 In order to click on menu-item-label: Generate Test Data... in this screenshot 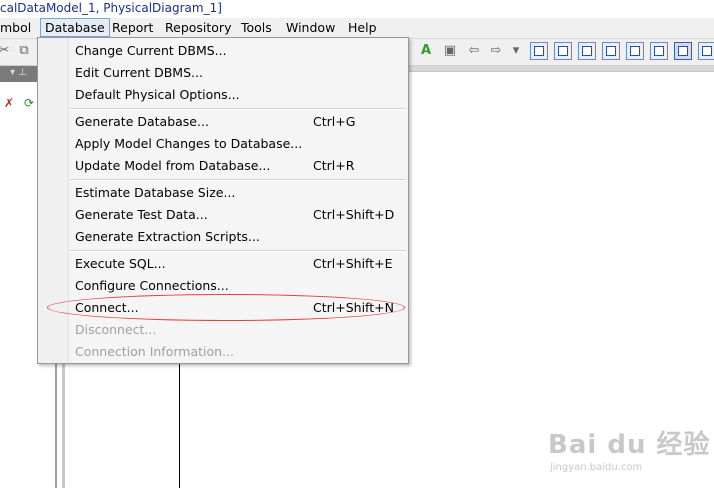, I will do `click(141, 214)`.